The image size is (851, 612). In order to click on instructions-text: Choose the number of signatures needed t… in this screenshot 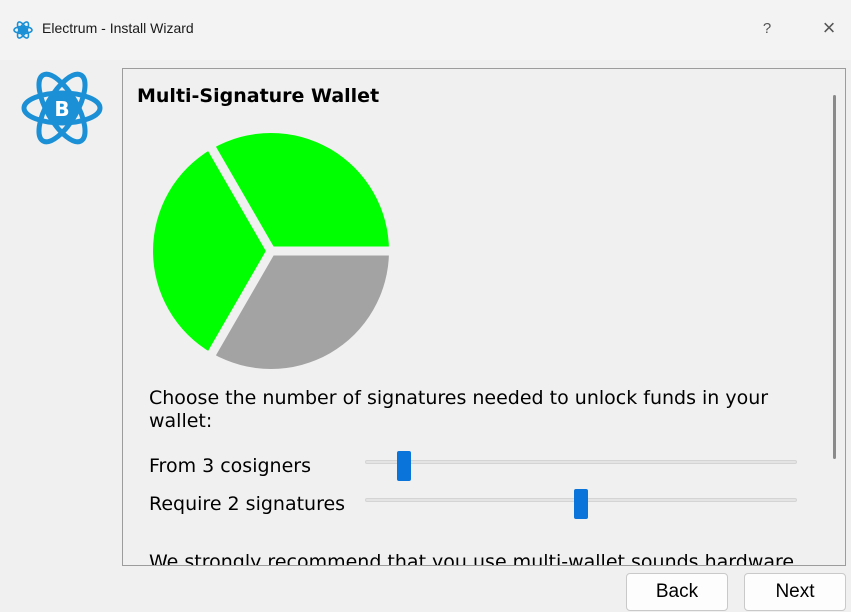, I will do `click(459, 409)`.